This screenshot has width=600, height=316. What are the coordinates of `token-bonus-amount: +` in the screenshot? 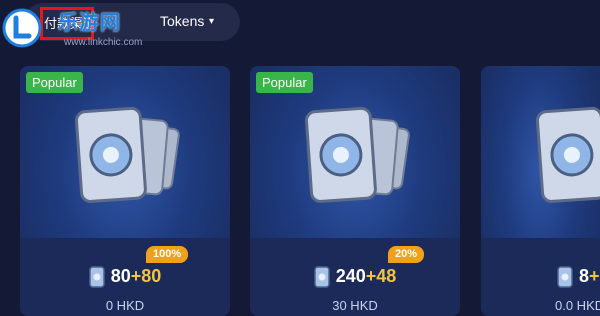 It's located at (594, 276).